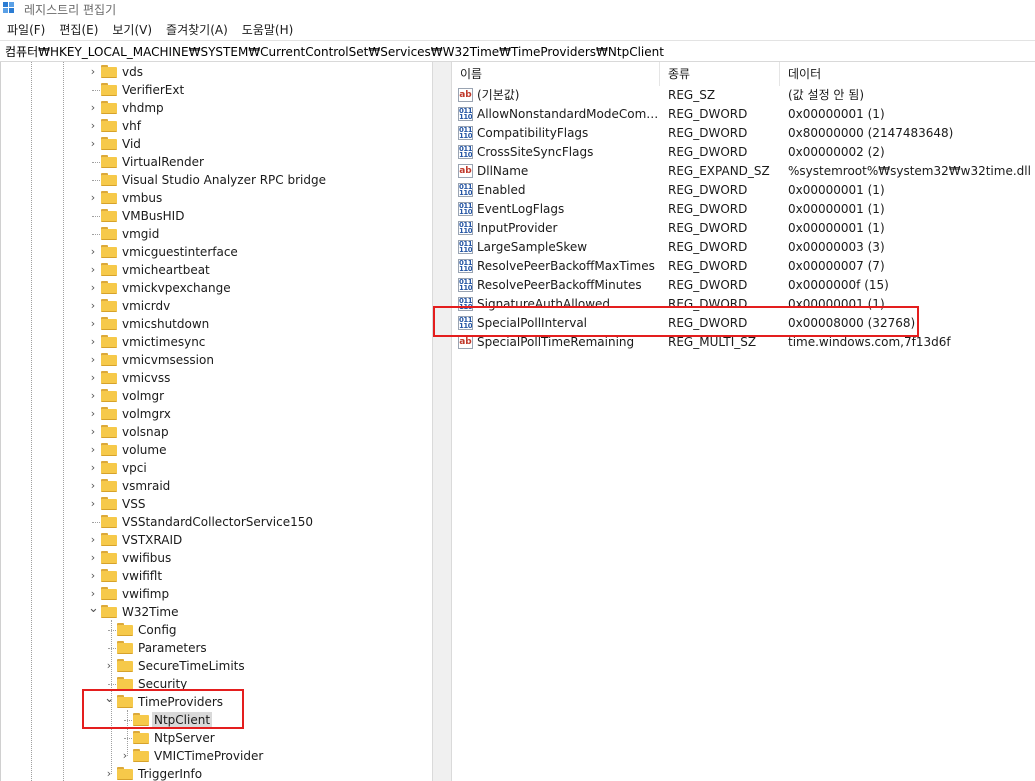 Image resolution: width=1035 pixels, height=781 pixels. I want to click on tree-node-parameters: Parameters, so click(217, 648).